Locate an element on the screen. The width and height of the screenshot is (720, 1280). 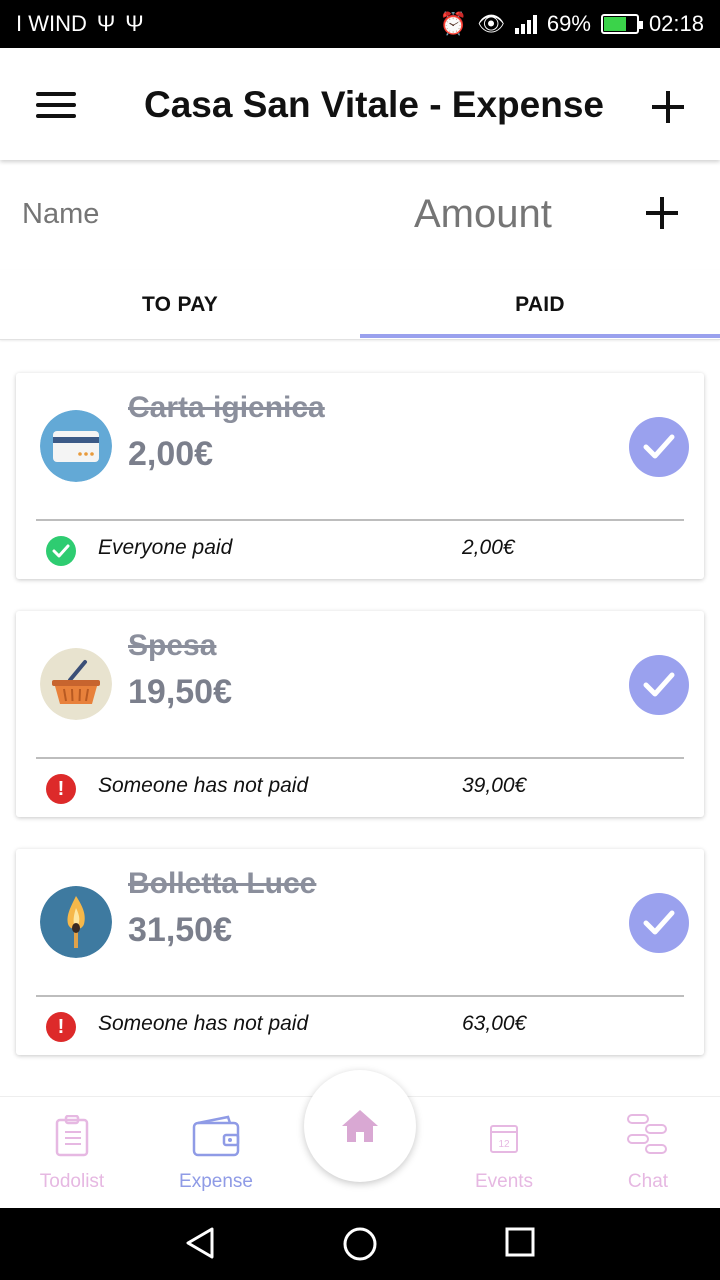
expense-amount: 31,50€ is located at coordinates (180, 930).